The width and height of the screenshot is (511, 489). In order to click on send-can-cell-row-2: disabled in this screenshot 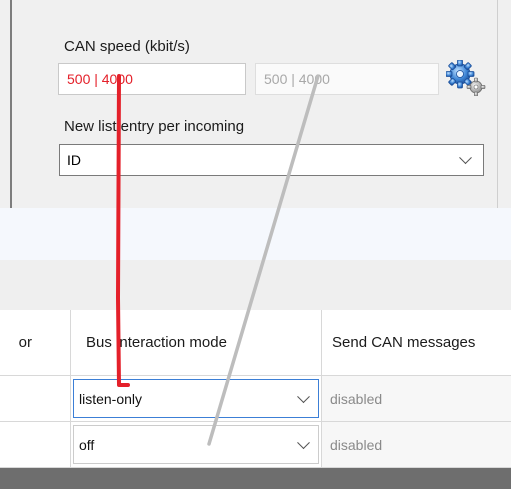, I will do `click(416, 445)`.